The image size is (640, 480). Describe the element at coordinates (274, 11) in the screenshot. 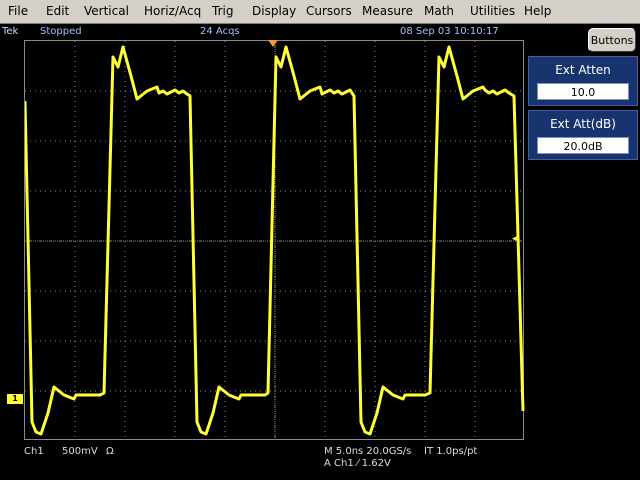

I see `menu-display: Display` at that location.